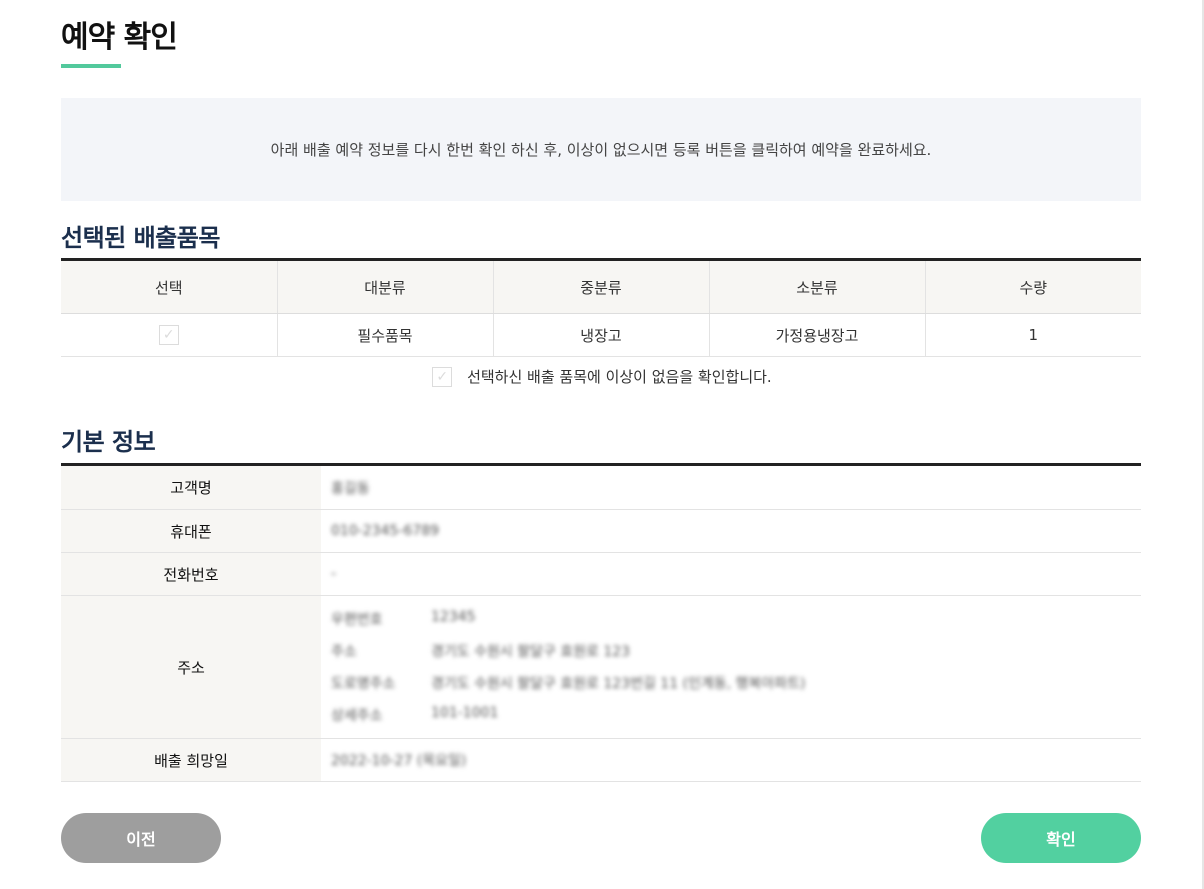  What do you see at coordinates (731, 487) in the screenshot?
I see `name-value-cell: 홍길동` at bounding box center [731, 487].